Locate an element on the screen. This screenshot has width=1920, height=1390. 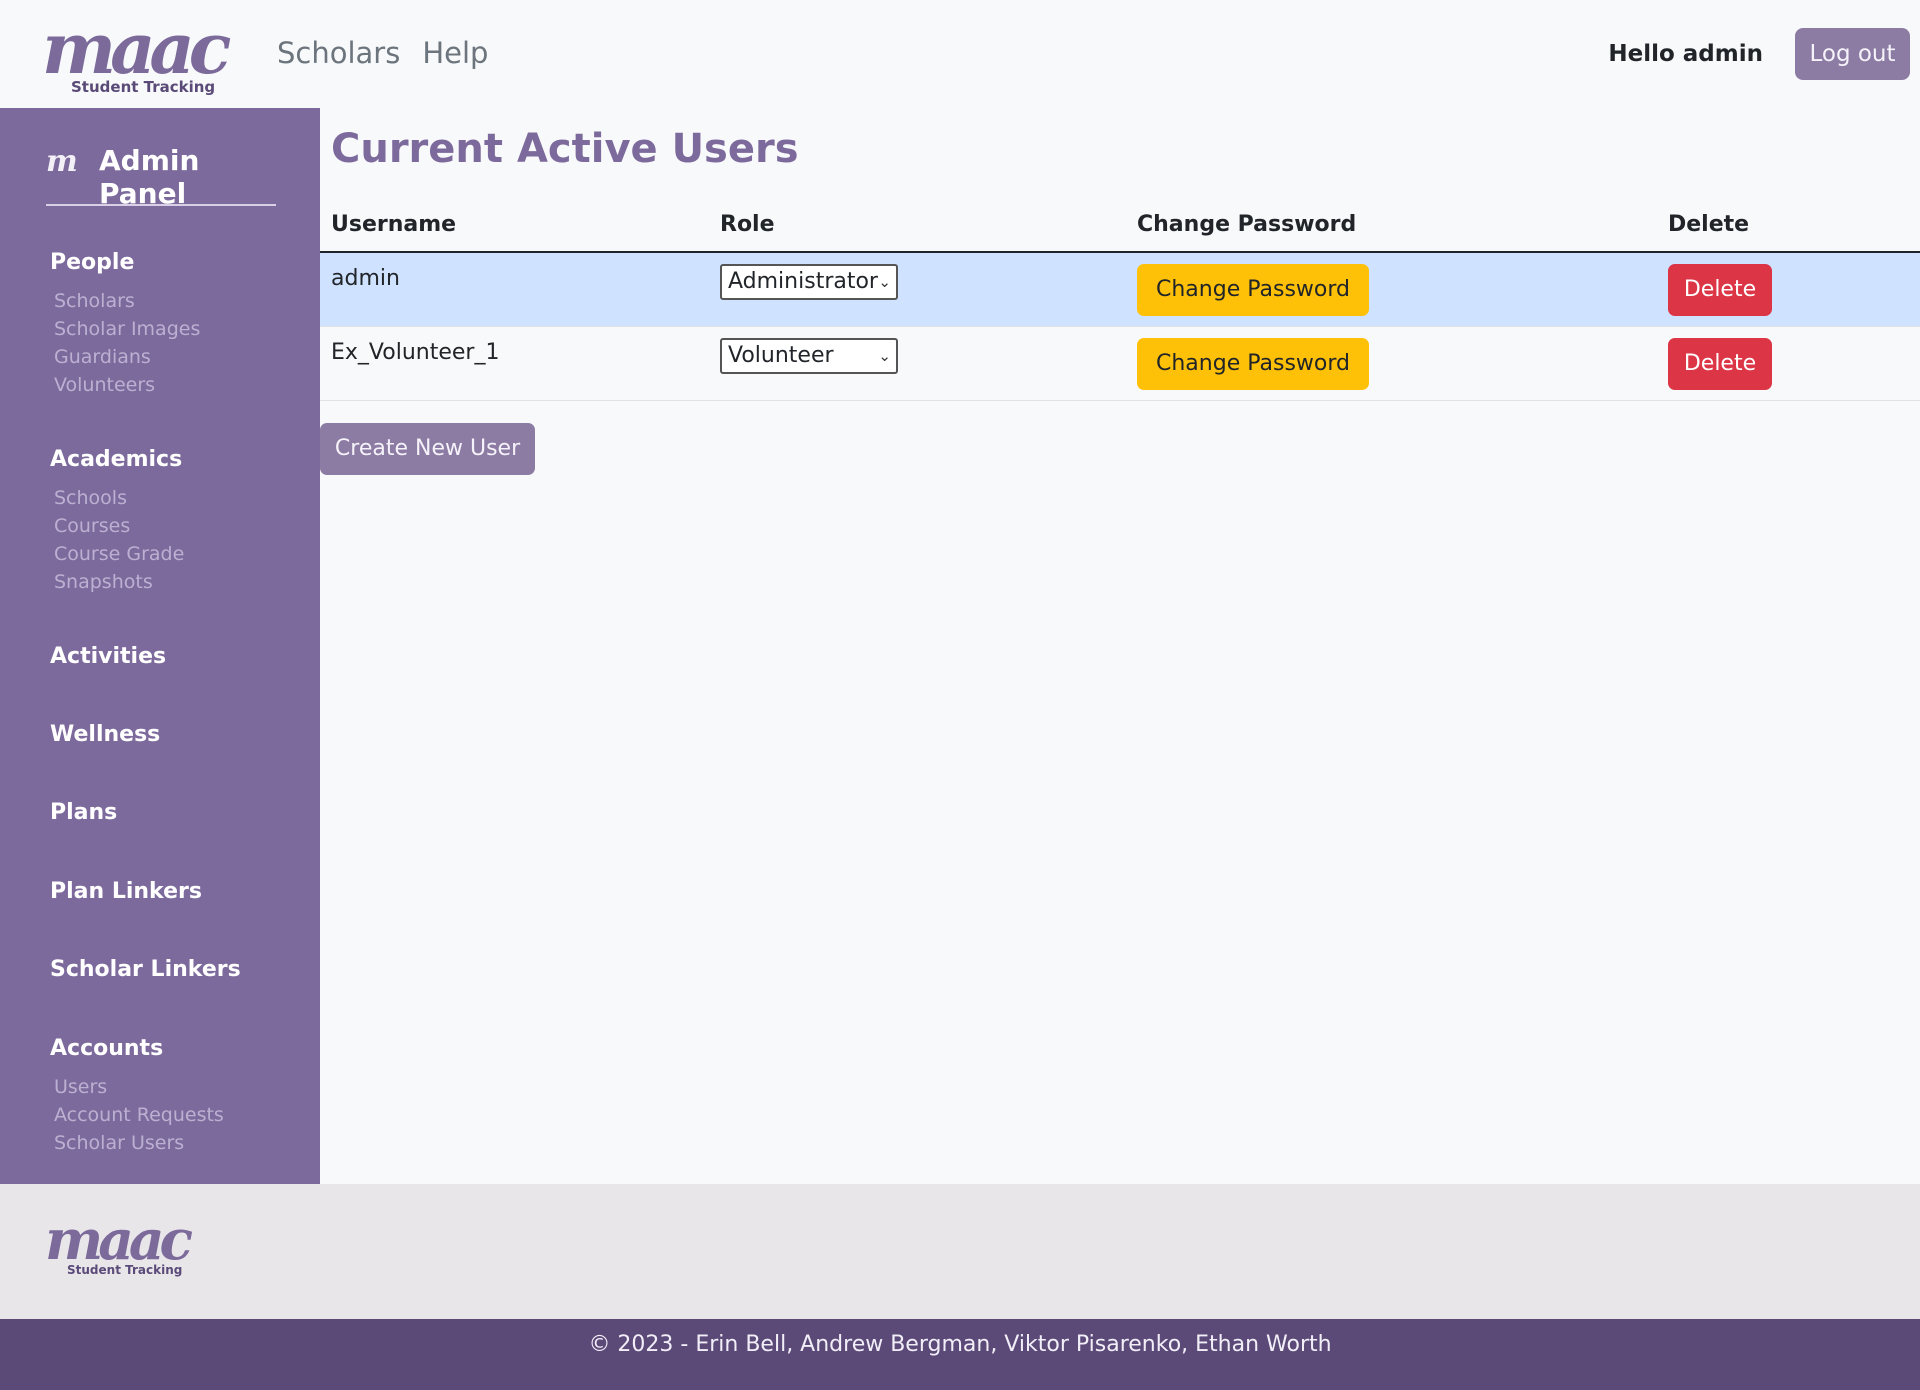
sidebar-item-users: Users is located at coordinates (80, 1087).